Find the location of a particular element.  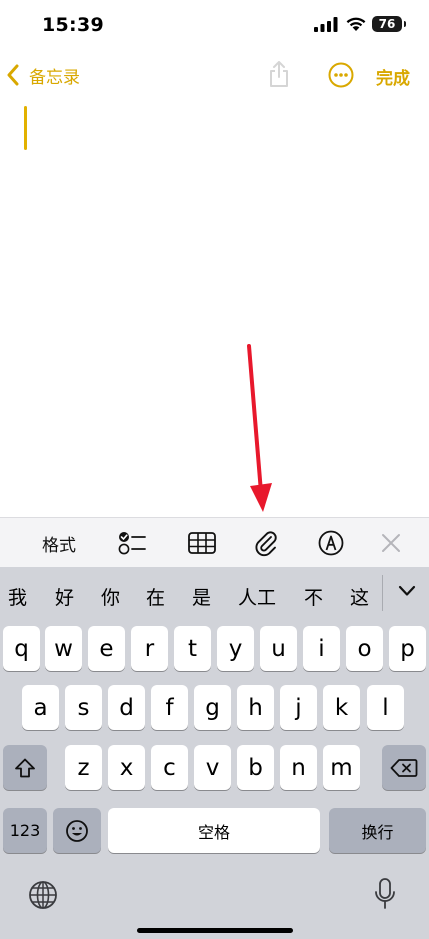

key-l: l is located at coordinates (385, 707).